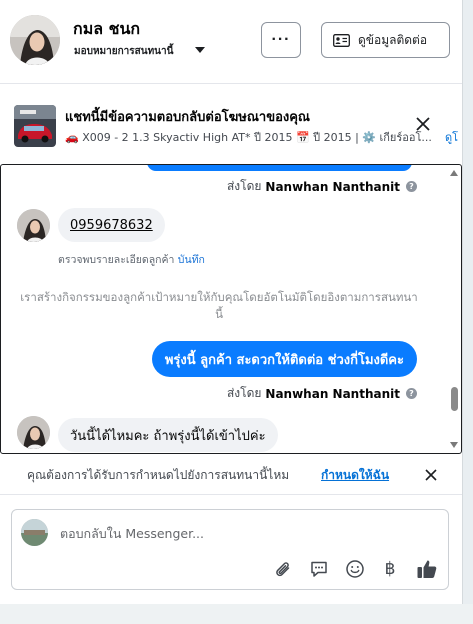 The width and height of the screenshot is (473, 624). Describe the element at coordinates (467, 302) in the screenshot. I see `page-edge` at that location.